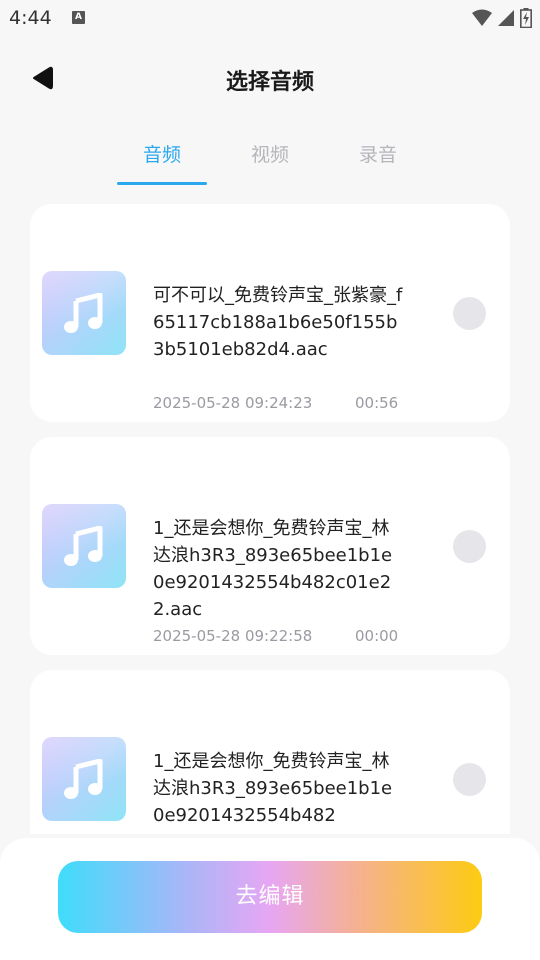  What do you see at coordinates (233, 636) in the screenshot?
I see `audio-date: 2025-05-28 09:22:58` at bounding box center [233, 636].